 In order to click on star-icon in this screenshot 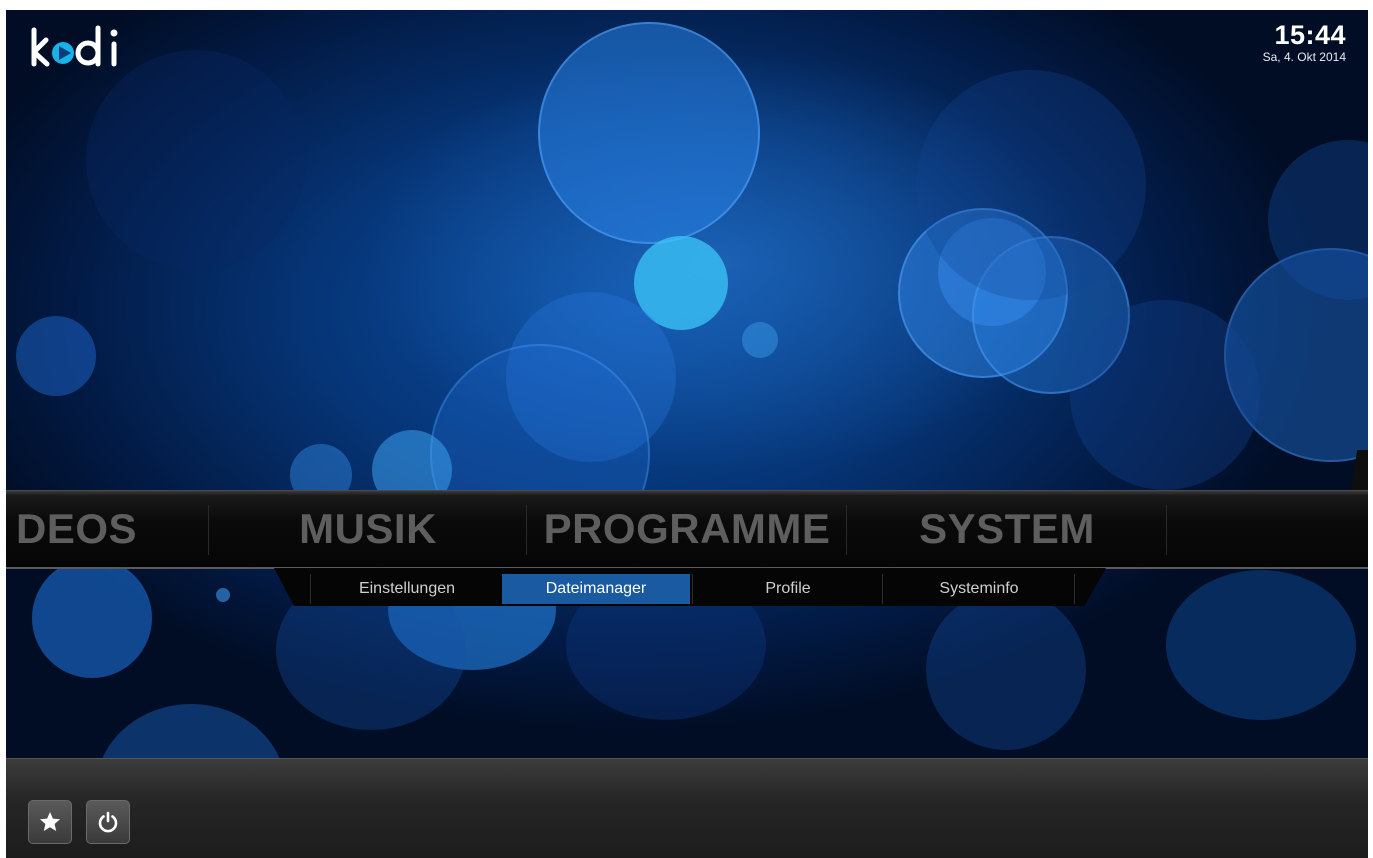, I will do `click(50, 821)`.